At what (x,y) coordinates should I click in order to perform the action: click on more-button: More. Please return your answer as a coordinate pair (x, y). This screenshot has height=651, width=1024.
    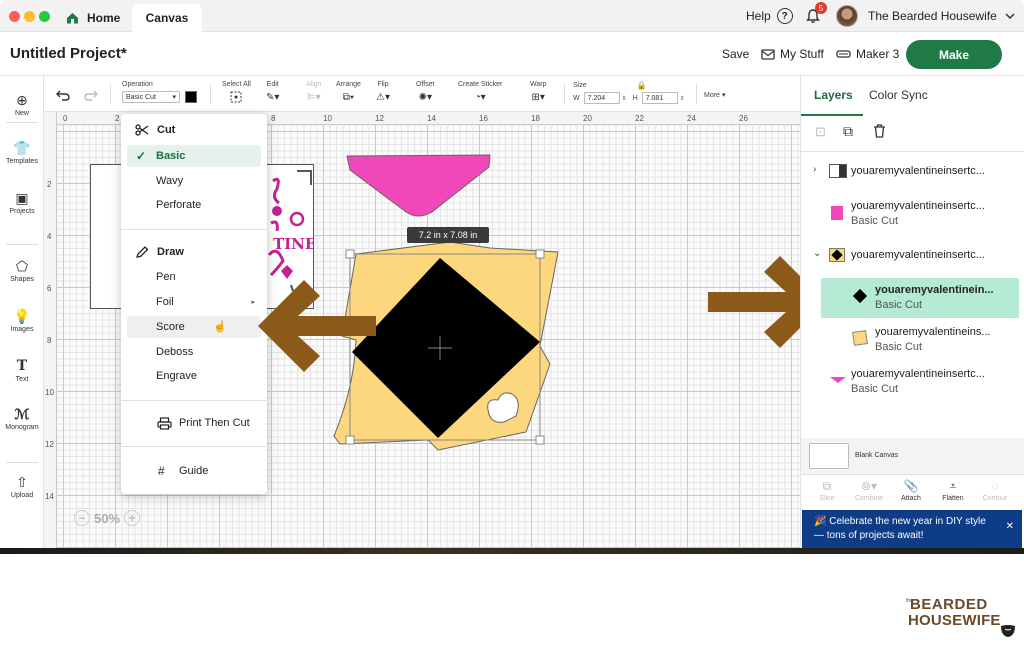
    Looking at the image, I should click on (712, 95).